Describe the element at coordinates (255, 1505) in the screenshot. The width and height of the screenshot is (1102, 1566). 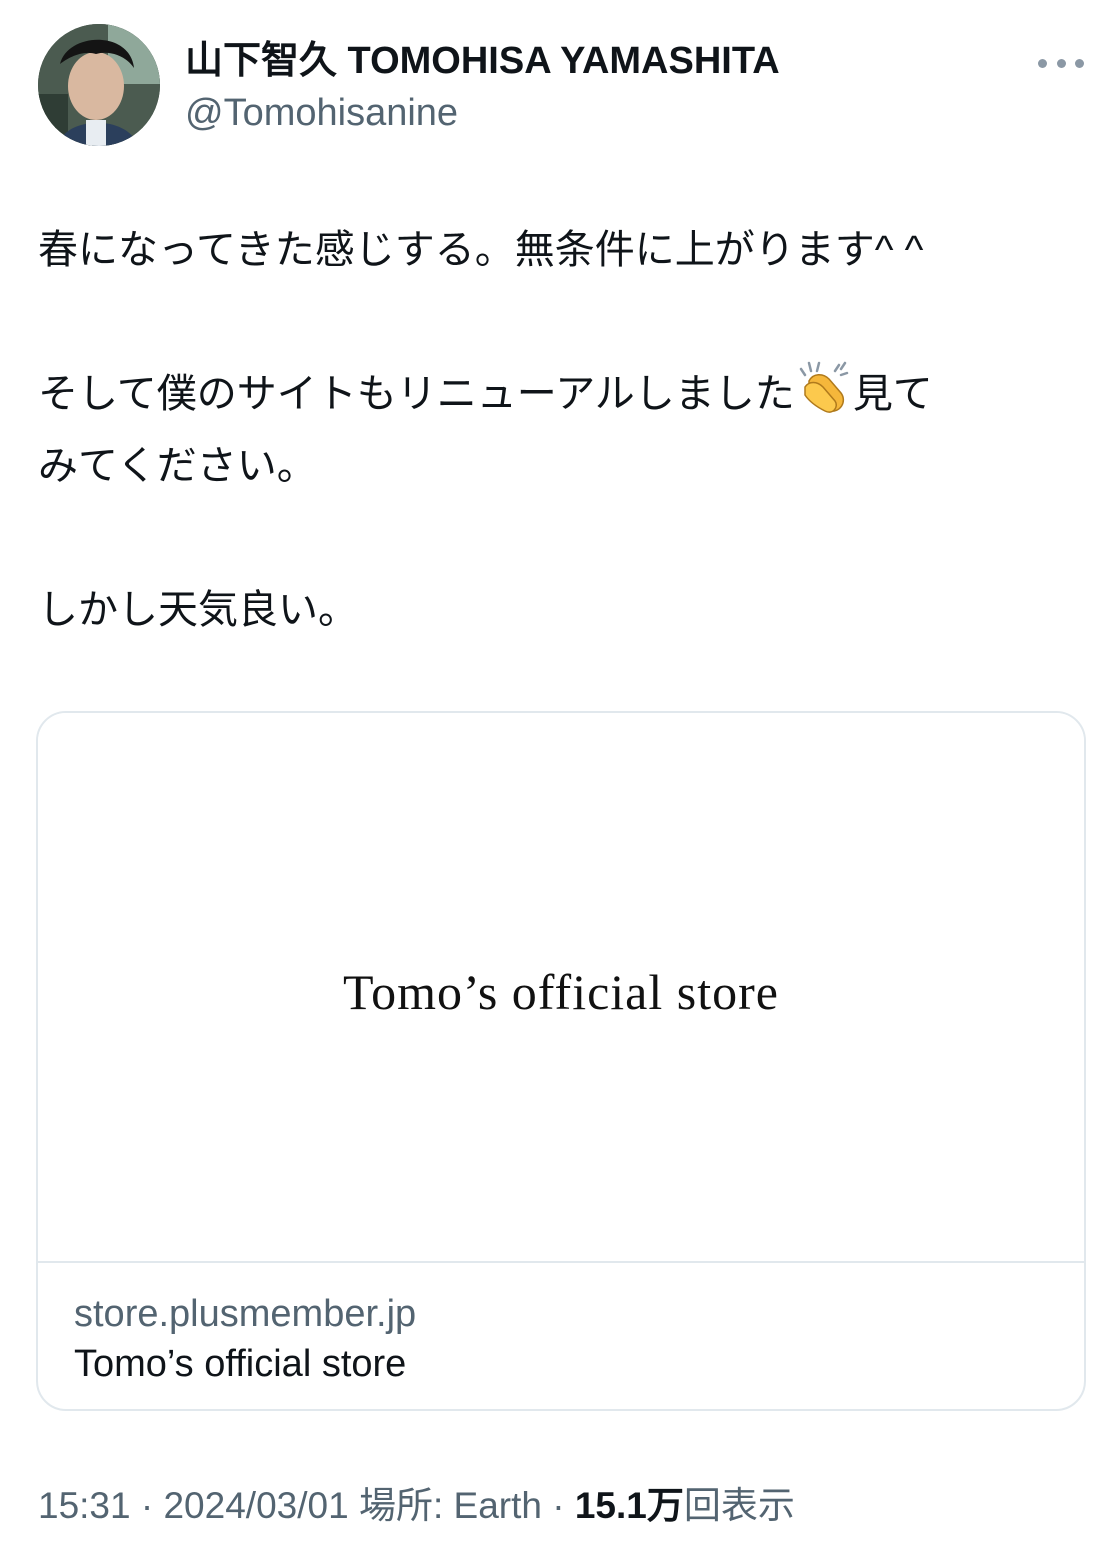
I see `tweet-date: 2024/03/01` at that location.